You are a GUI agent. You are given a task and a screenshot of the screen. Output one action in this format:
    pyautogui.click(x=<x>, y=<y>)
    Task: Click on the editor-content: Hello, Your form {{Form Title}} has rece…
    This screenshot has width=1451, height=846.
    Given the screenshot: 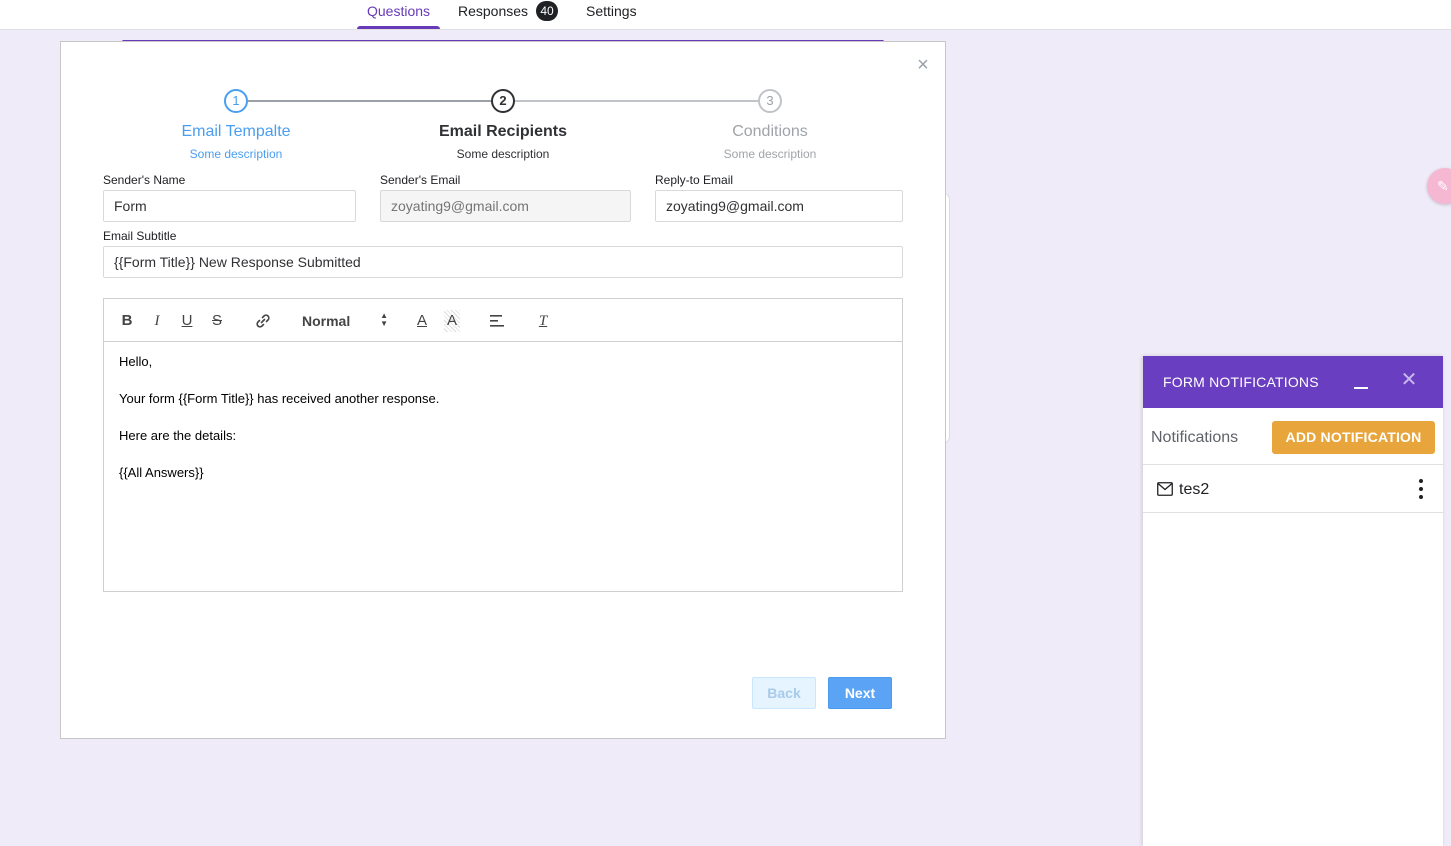 What is the action you would take?
    pyautogui.click(x=503, y=428)
    